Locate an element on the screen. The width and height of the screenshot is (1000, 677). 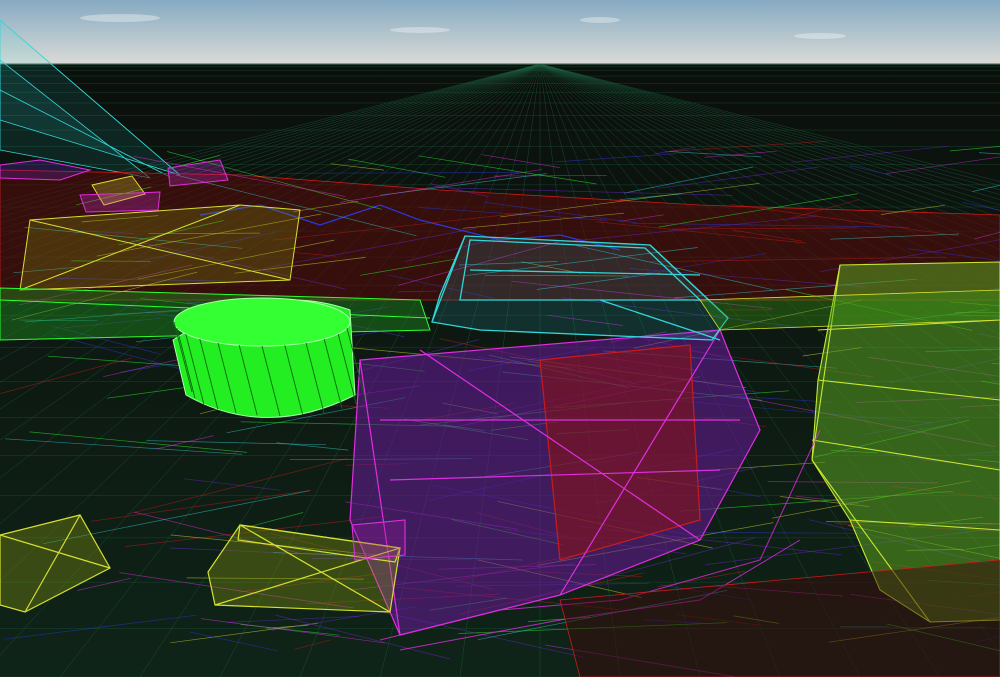
magenta-box-mid is located at coordinates (378, 540).